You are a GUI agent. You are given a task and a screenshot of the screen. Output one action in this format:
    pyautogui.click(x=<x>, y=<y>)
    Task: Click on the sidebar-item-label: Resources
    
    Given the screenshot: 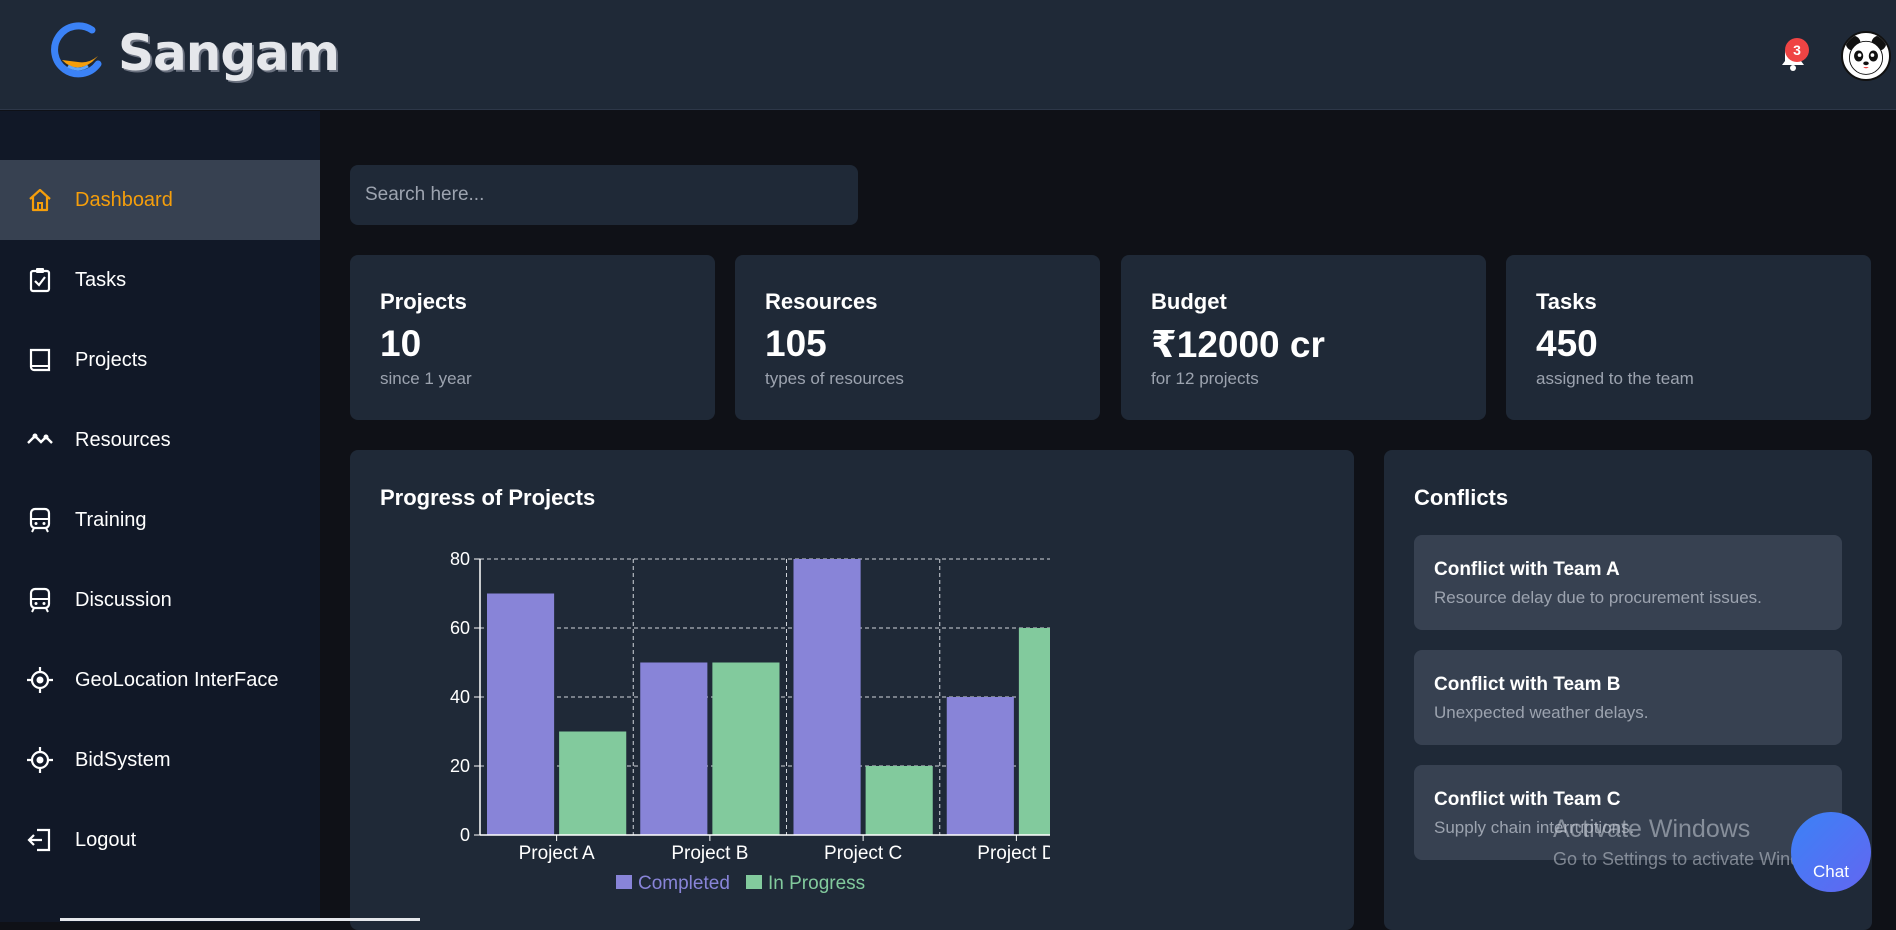 What is the action you would take?
    pyautogui.click(x=123, y=439)
    